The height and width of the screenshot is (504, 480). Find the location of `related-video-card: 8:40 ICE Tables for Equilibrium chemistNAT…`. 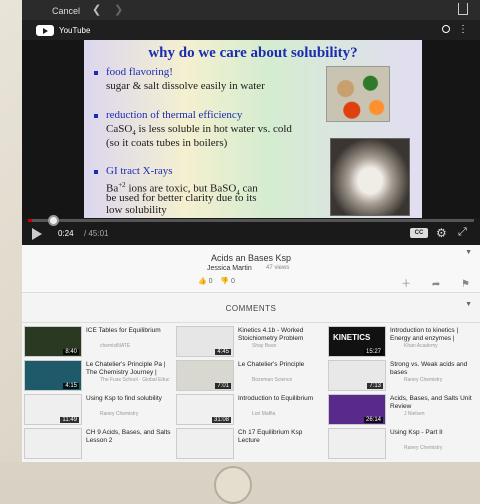

related-video-card: 8:40 ICE Tables for Equilibrium chemistNAT… is located at coordinates (98, 342).